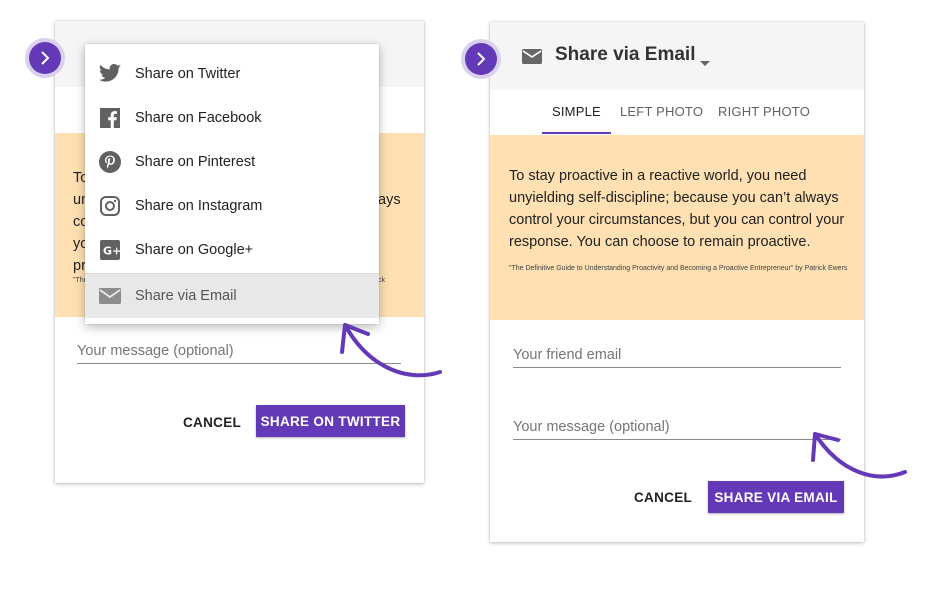 This screenshot has width=945, height=591. I want to click on template-tabs: SIMPLE LEFT PHOTO RIGHT PHOTO, so click(677, 112).